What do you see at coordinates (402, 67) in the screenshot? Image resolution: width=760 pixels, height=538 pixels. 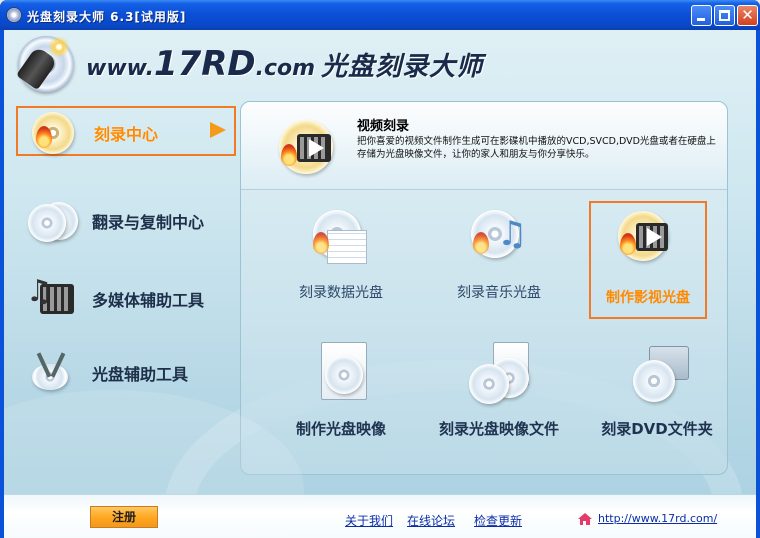 I see `brand-chinese-name: 光盘刻录大师` at bounding box center [402, 67].